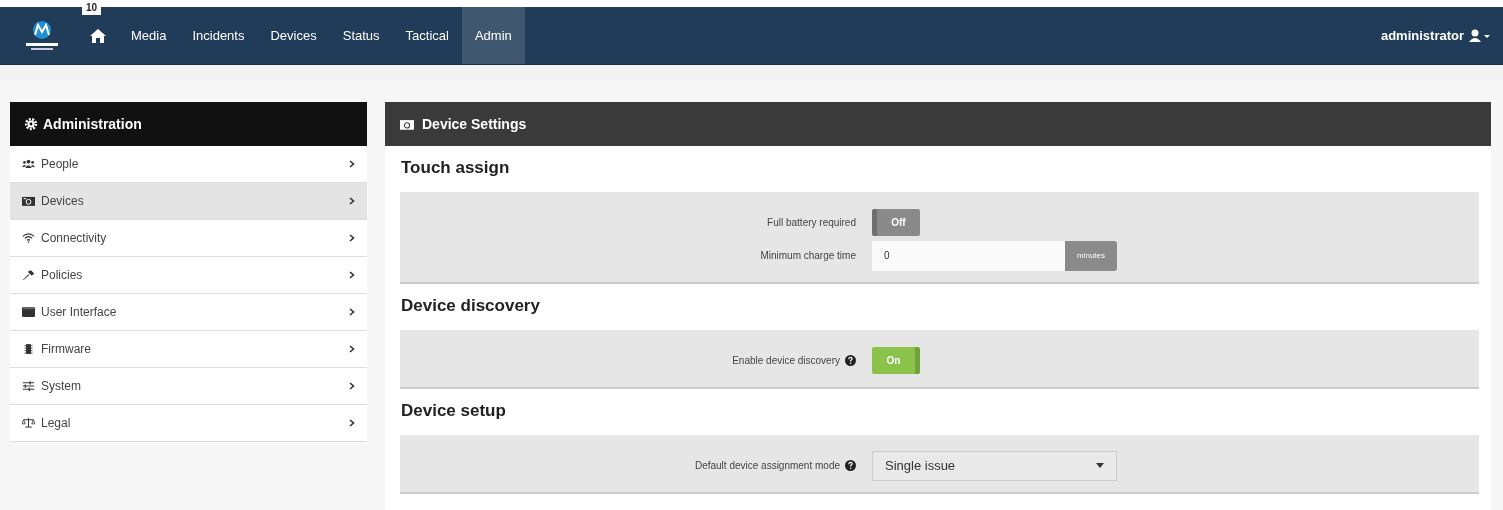  I want to click on section-heading: Touch assign, so click(455, 168).